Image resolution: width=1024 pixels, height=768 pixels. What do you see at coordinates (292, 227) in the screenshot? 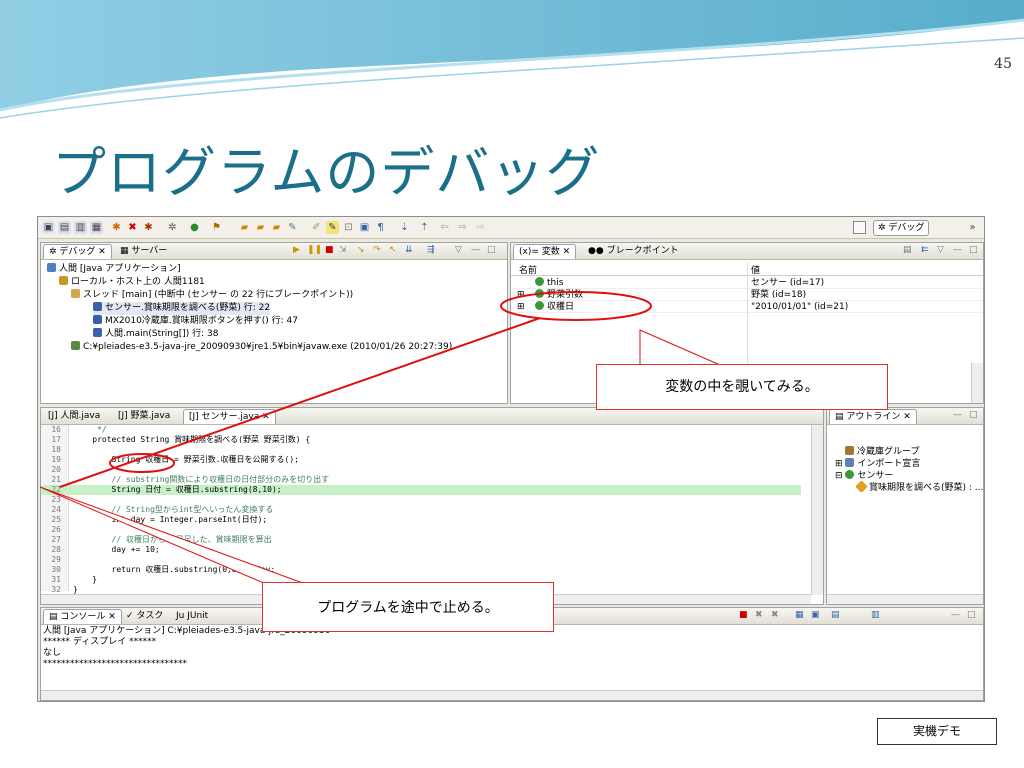
I see `search-icon: ✎` at bounding box center [292, 227].